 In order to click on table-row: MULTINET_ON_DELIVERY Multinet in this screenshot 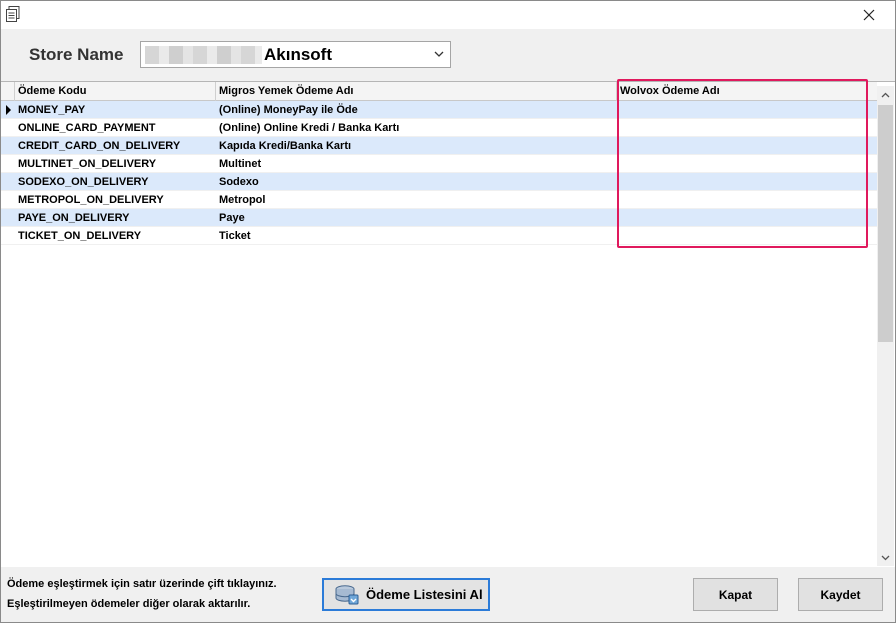, I will do `click(439, 164)`.